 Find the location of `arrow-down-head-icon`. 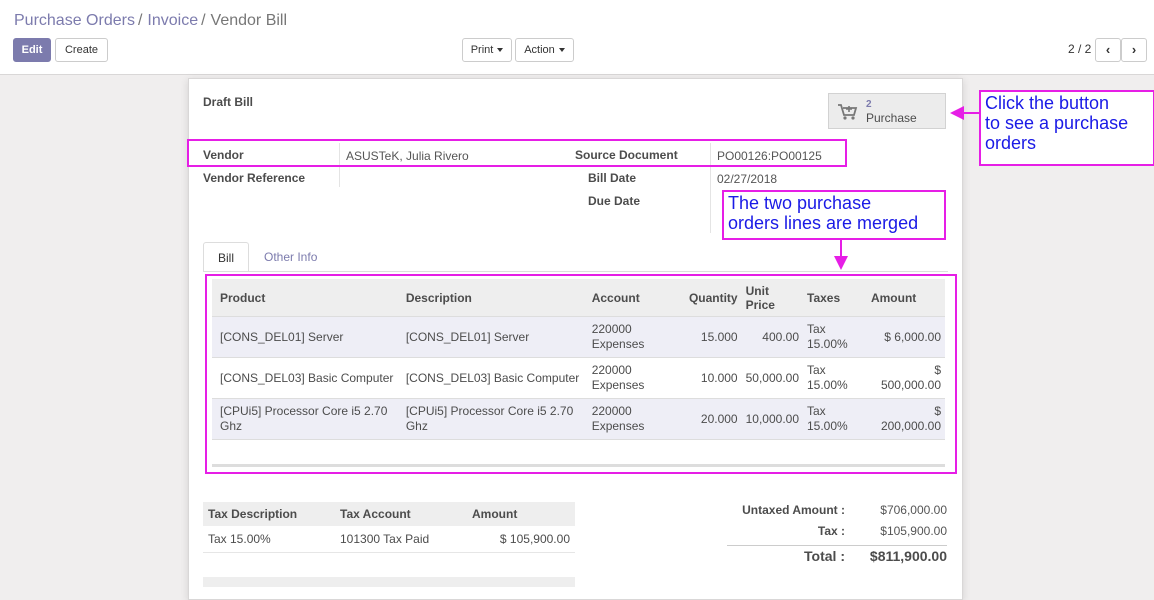

arrow-down-head-icon is located at coordinates (841, 263).